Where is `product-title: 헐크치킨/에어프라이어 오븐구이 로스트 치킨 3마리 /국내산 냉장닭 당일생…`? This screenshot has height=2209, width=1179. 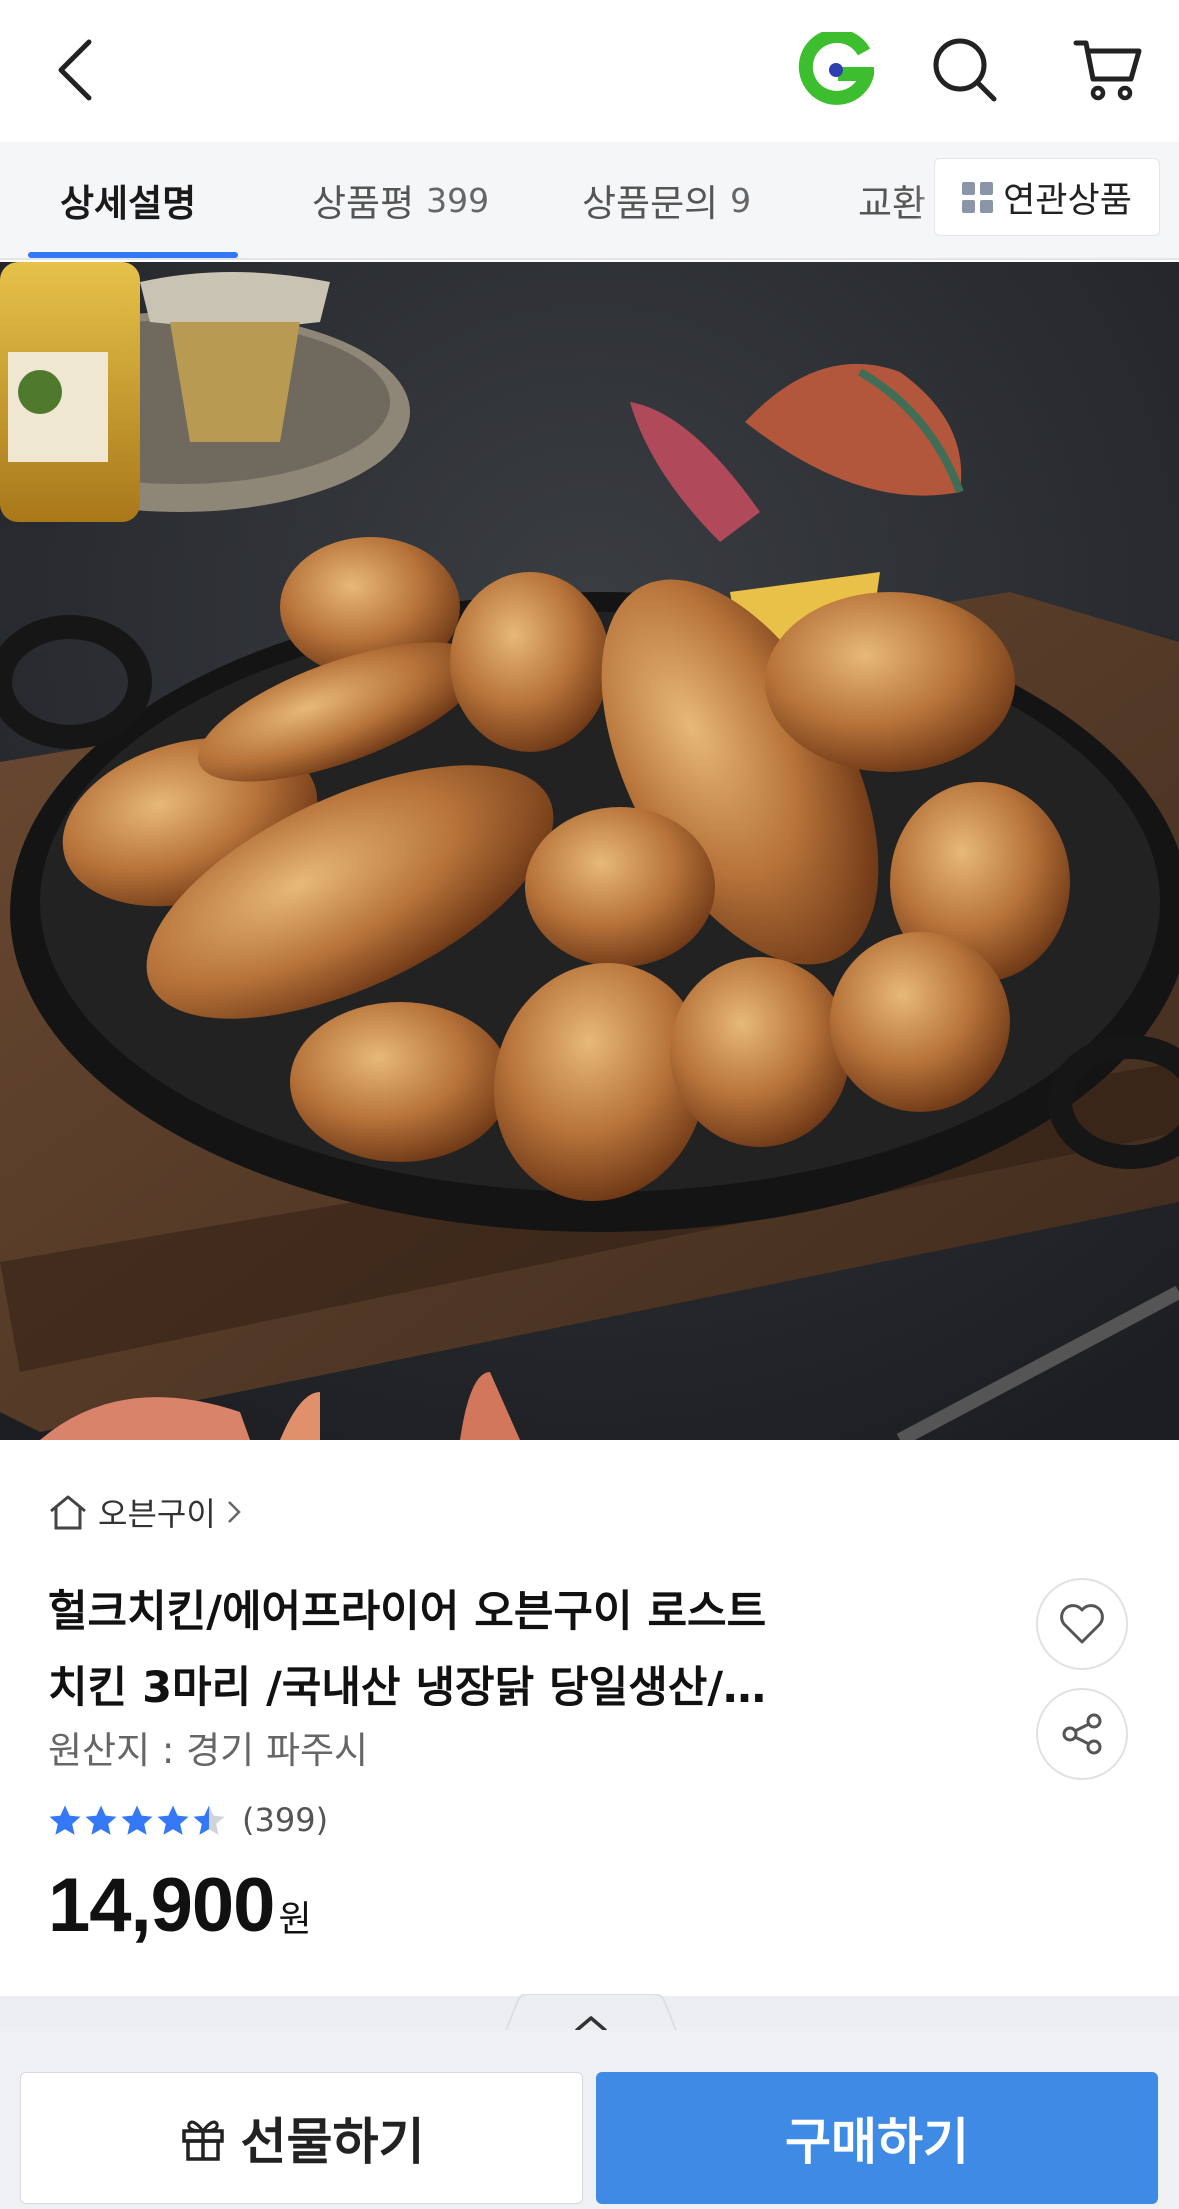
product-title: 헐크치킨/에어프라이어 오븐구이 로스트 치킨 3마리 /국내산 냉장닭 당일생… is located at coordinates (498, 1650).